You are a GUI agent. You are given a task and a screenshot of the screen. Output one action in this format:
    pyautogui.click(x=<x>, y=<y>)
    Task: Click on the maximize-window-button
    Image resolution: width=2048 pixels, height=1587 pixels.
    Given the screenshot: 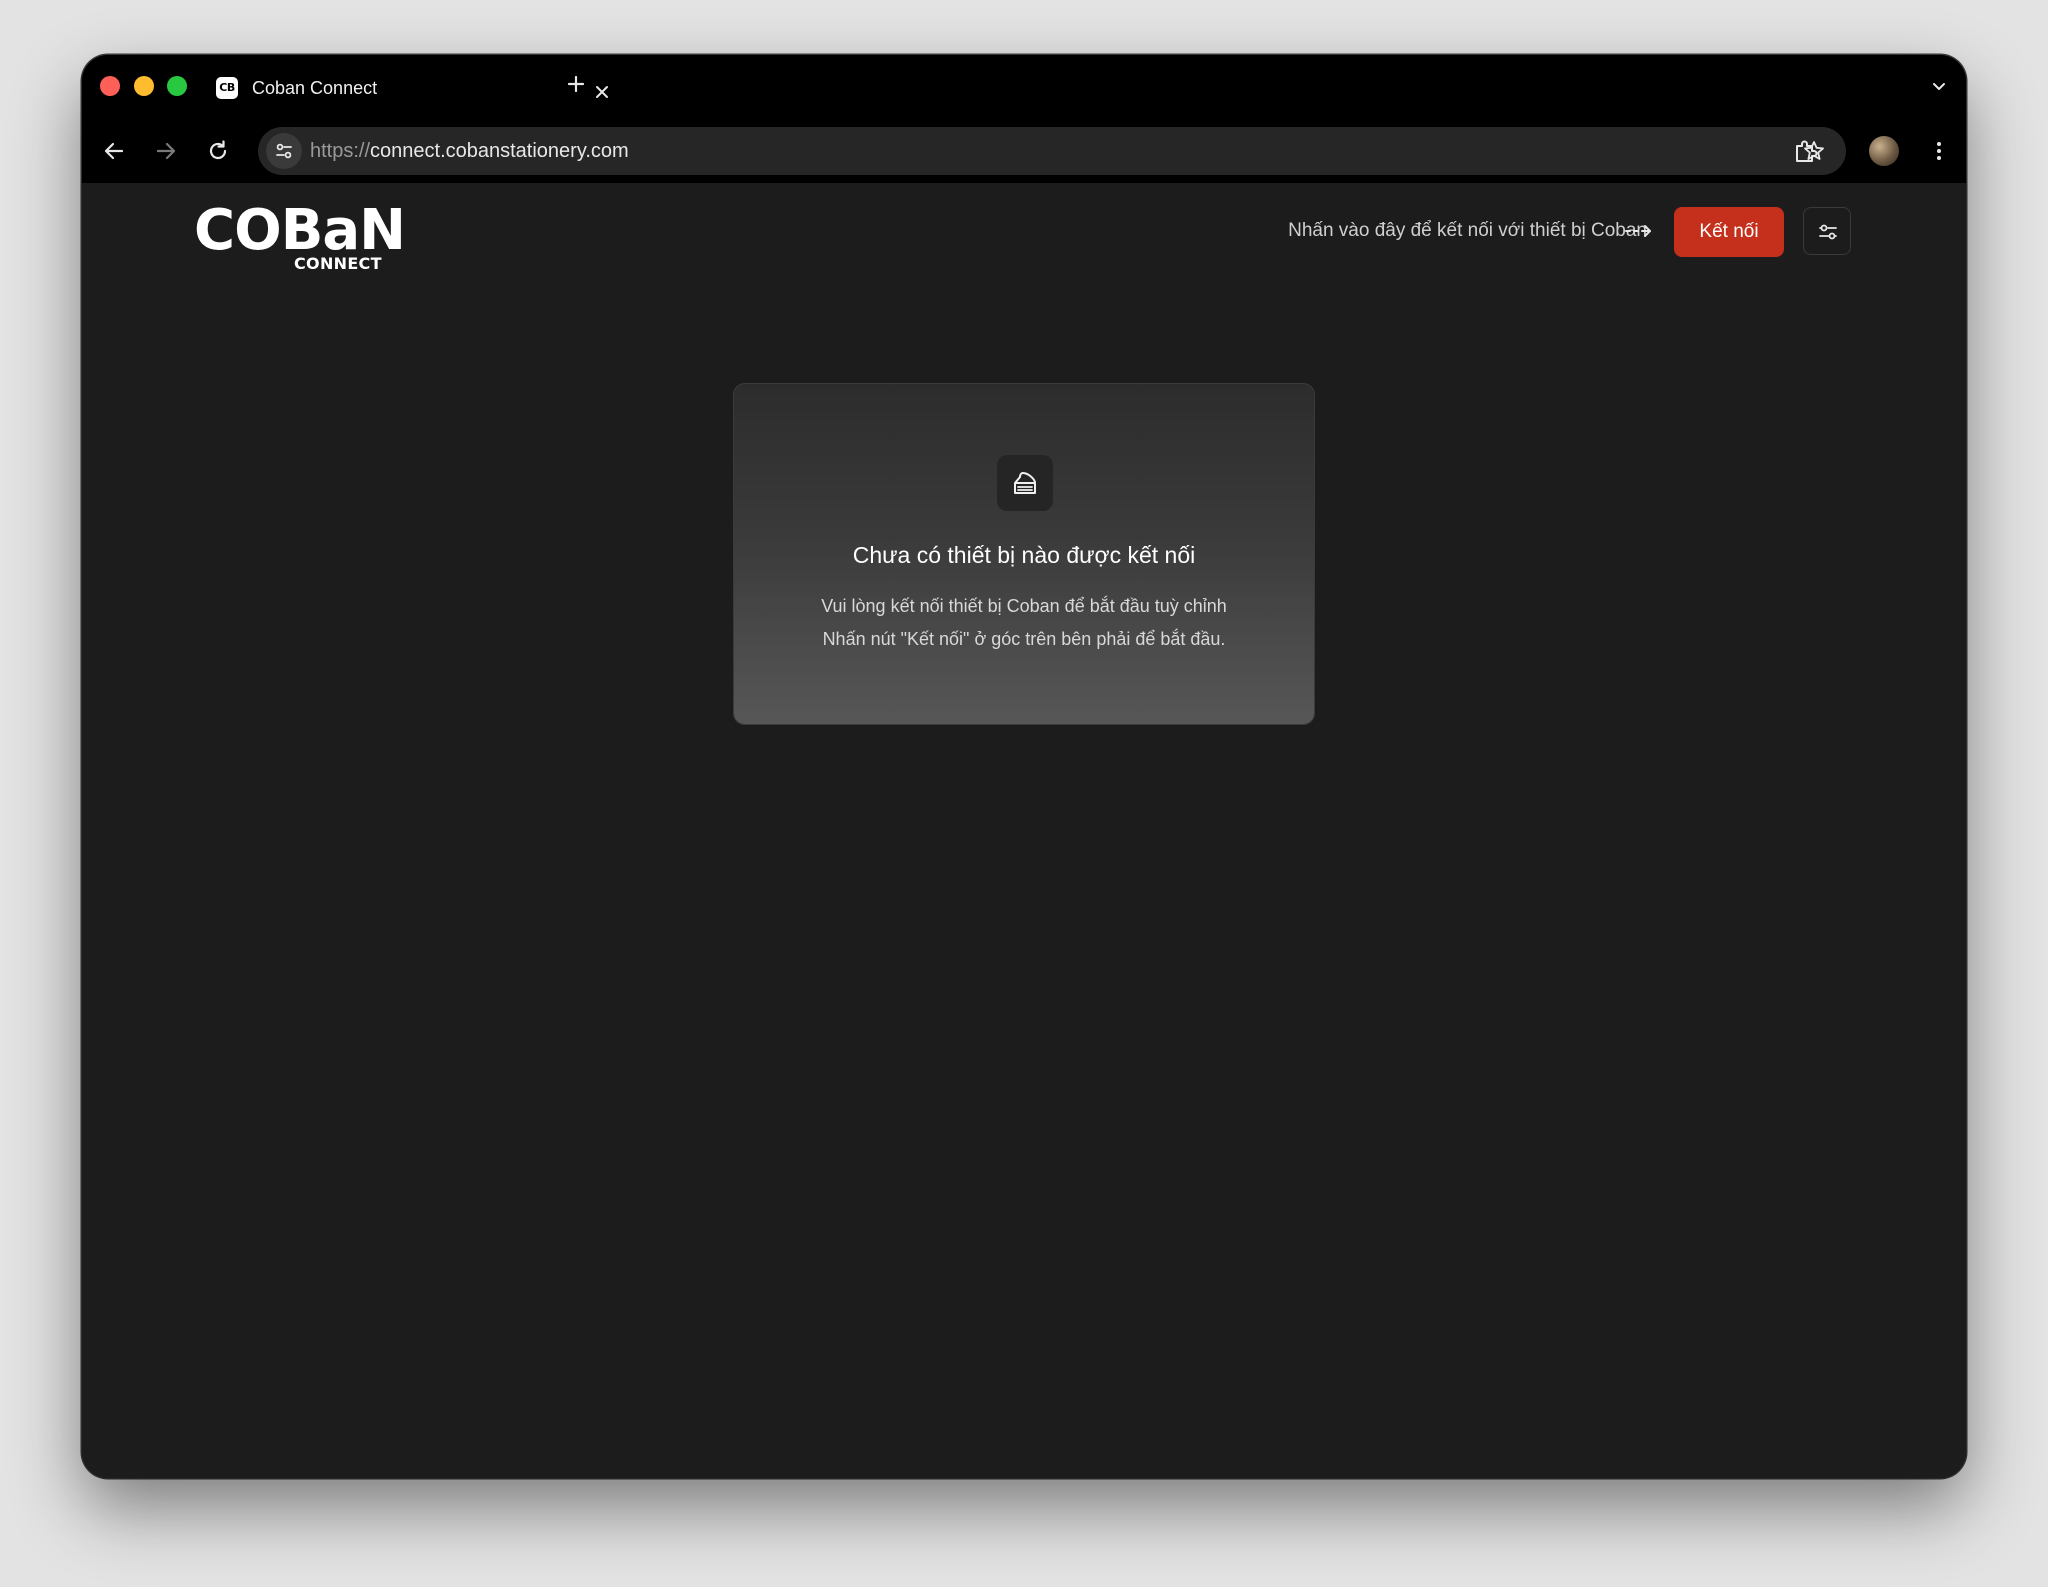 What is the action you would take?
    pyautogui.click(x=177, y=86)
    